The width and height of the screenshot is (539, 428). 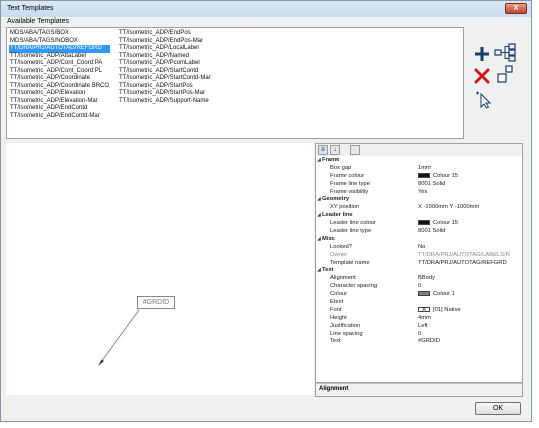 I want to click on property-name: Template name, so click(x=350, y=262).